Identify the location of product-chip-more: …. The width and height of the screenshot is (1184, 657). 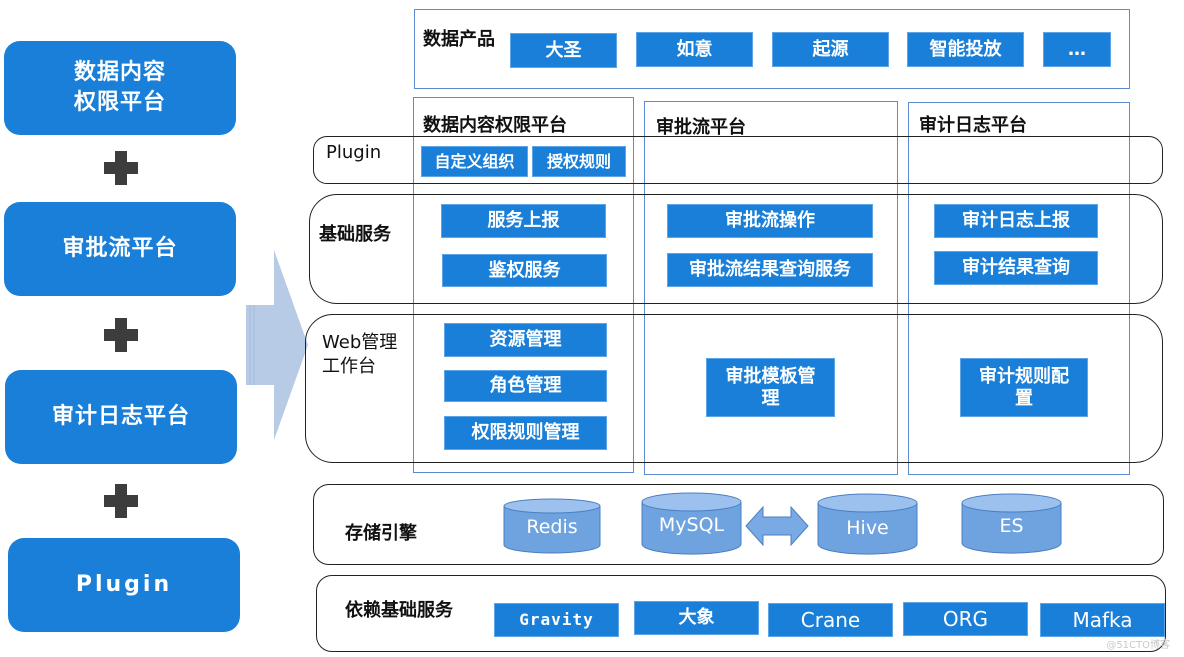
(1077, 49).